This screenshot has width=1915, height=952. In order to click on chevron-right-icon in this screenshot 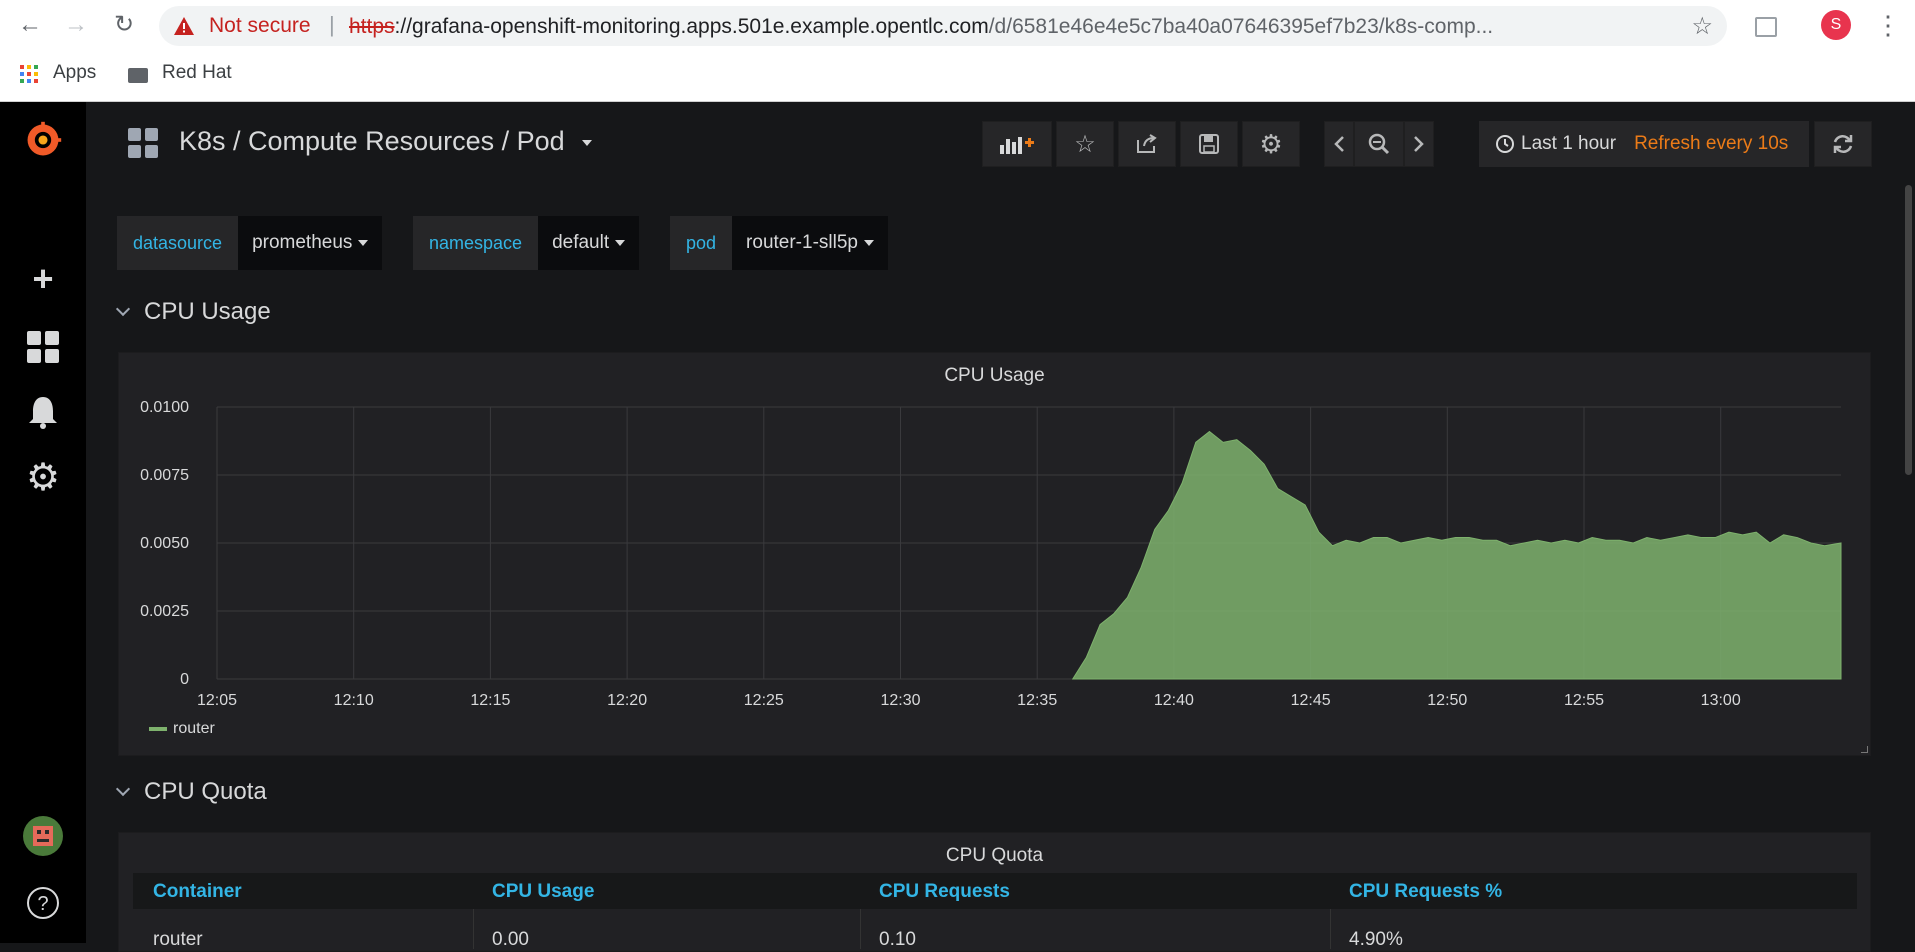, I will do `click(1419, 144)`.